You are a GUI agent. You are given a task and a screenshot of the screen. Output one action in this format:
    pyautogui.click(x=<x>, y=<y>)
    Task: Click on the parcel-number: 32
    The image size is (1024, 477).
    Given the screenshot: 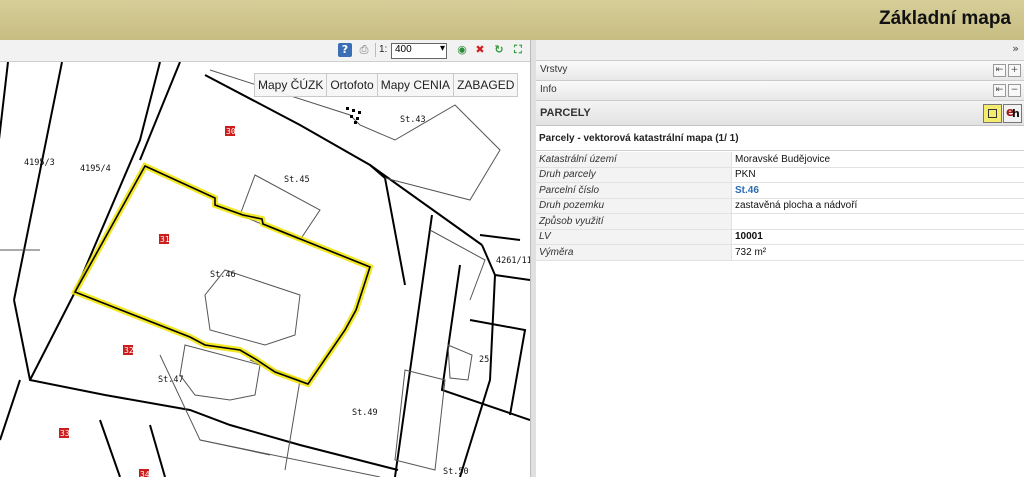 What is the action you would take?
    pyautogui.click(x=129, y=350)
    